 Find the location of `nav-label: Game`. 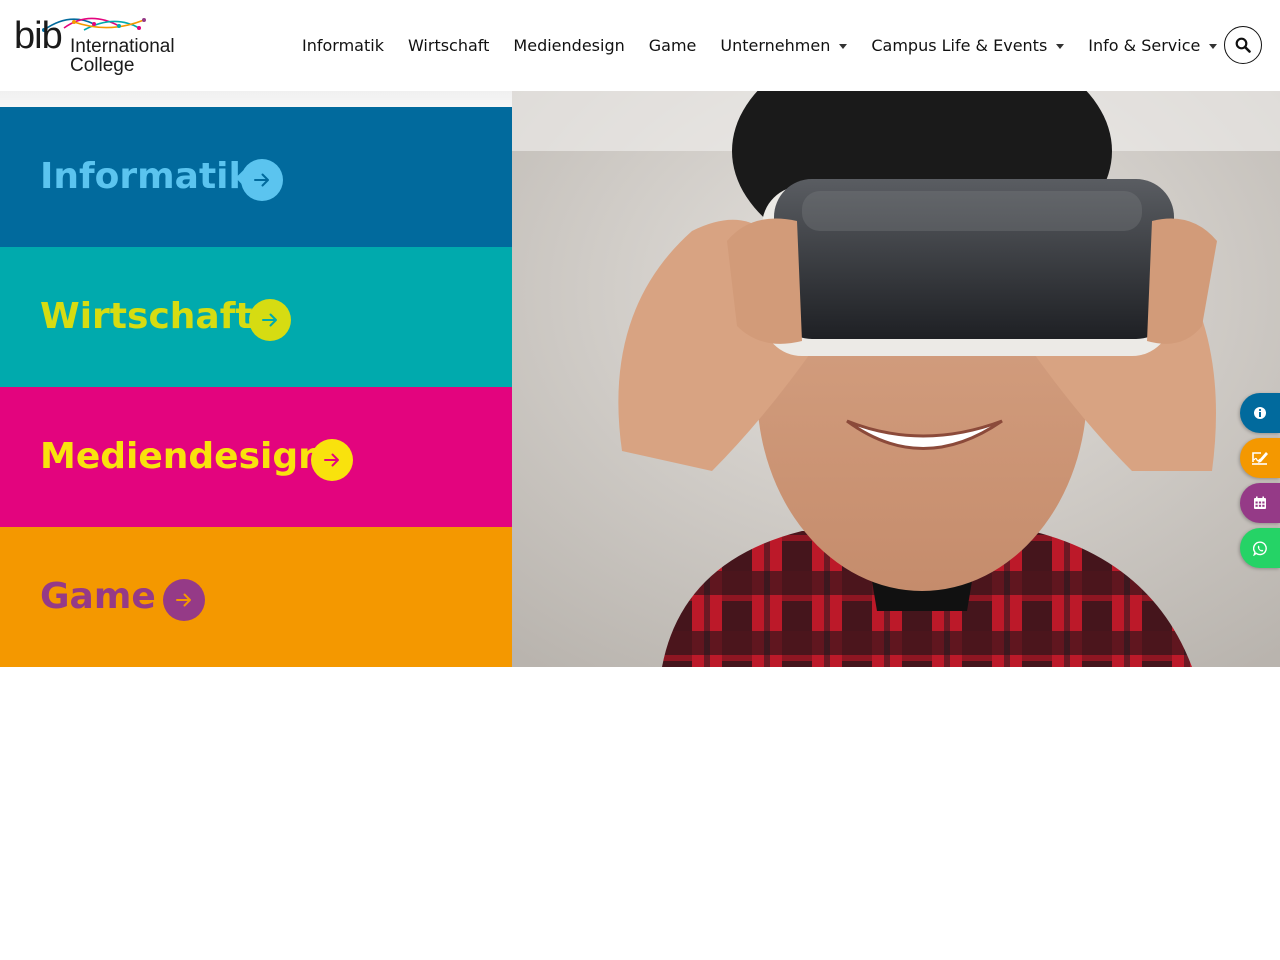

nav-label: Game is located at coordinates (672, 45).